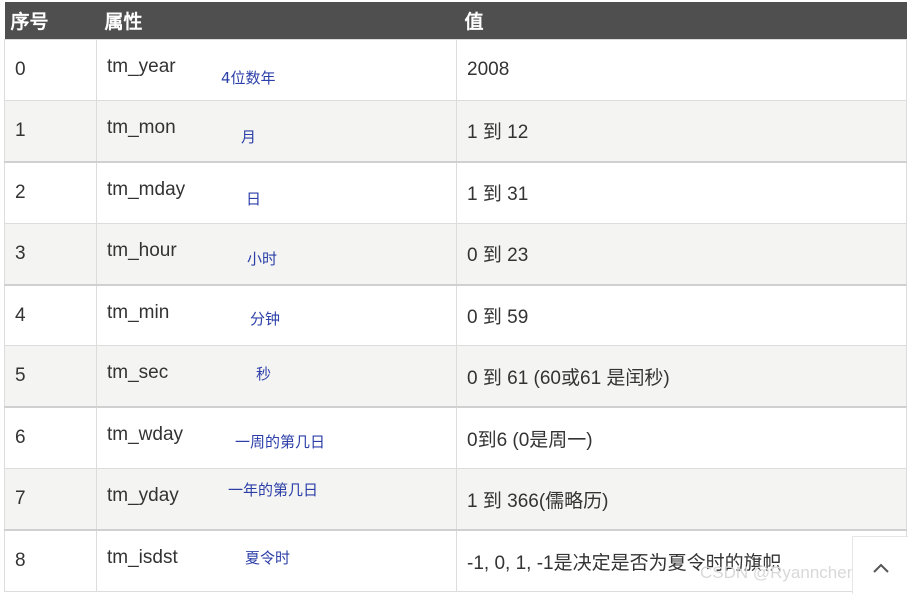  What do you see at coordinates (455, 20) in the screenshot?
I see `table-header-row: 序号 属性 值` at bounding box center [455, 20].